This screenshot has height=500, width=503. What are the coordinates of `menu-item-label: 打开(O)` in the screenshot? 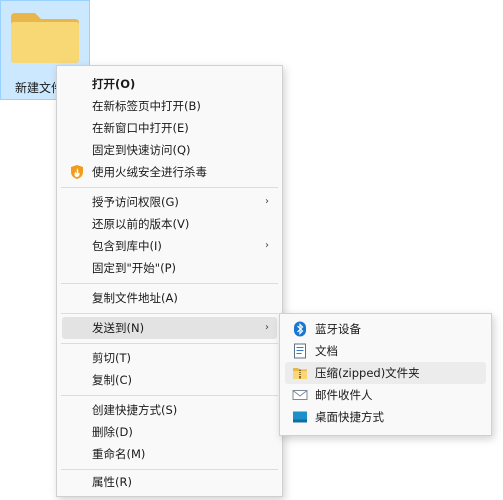 It's located at (114, 84).